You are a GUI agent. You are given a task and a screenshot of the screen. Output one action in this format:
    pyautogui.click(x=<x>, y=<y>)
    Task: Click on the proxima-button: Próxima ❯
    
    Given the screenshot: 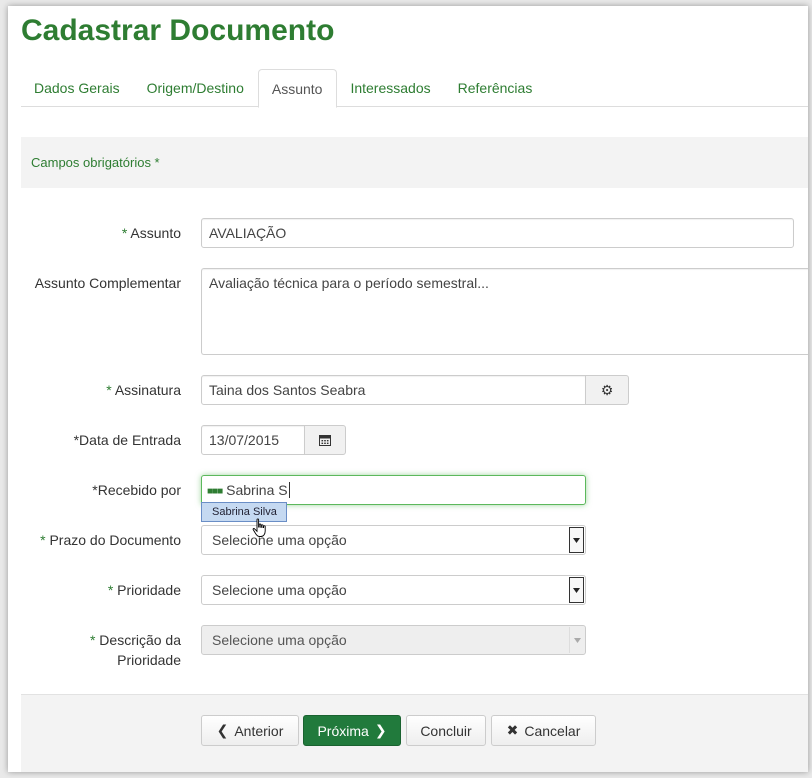 What is the action you would take?
    pyautogui.click(x=352, y=730)
    